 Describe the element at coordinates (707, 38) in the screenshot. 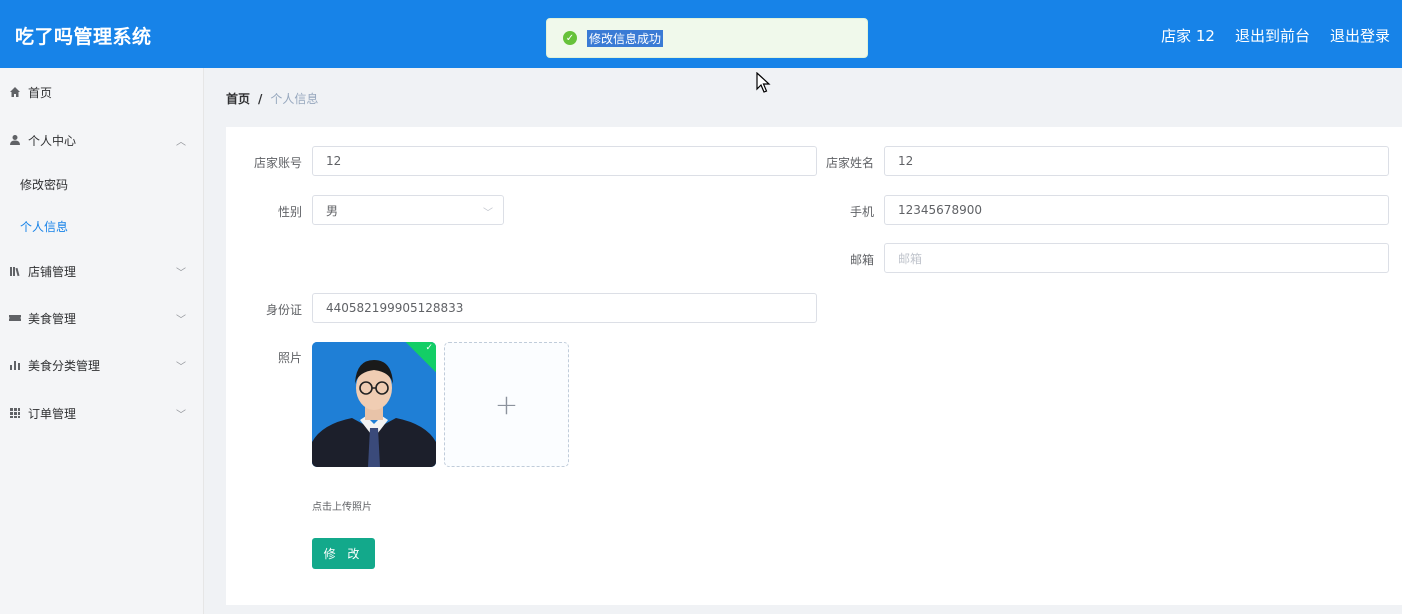

I see `success-toast: ✓ 修改信息成功` at that location.